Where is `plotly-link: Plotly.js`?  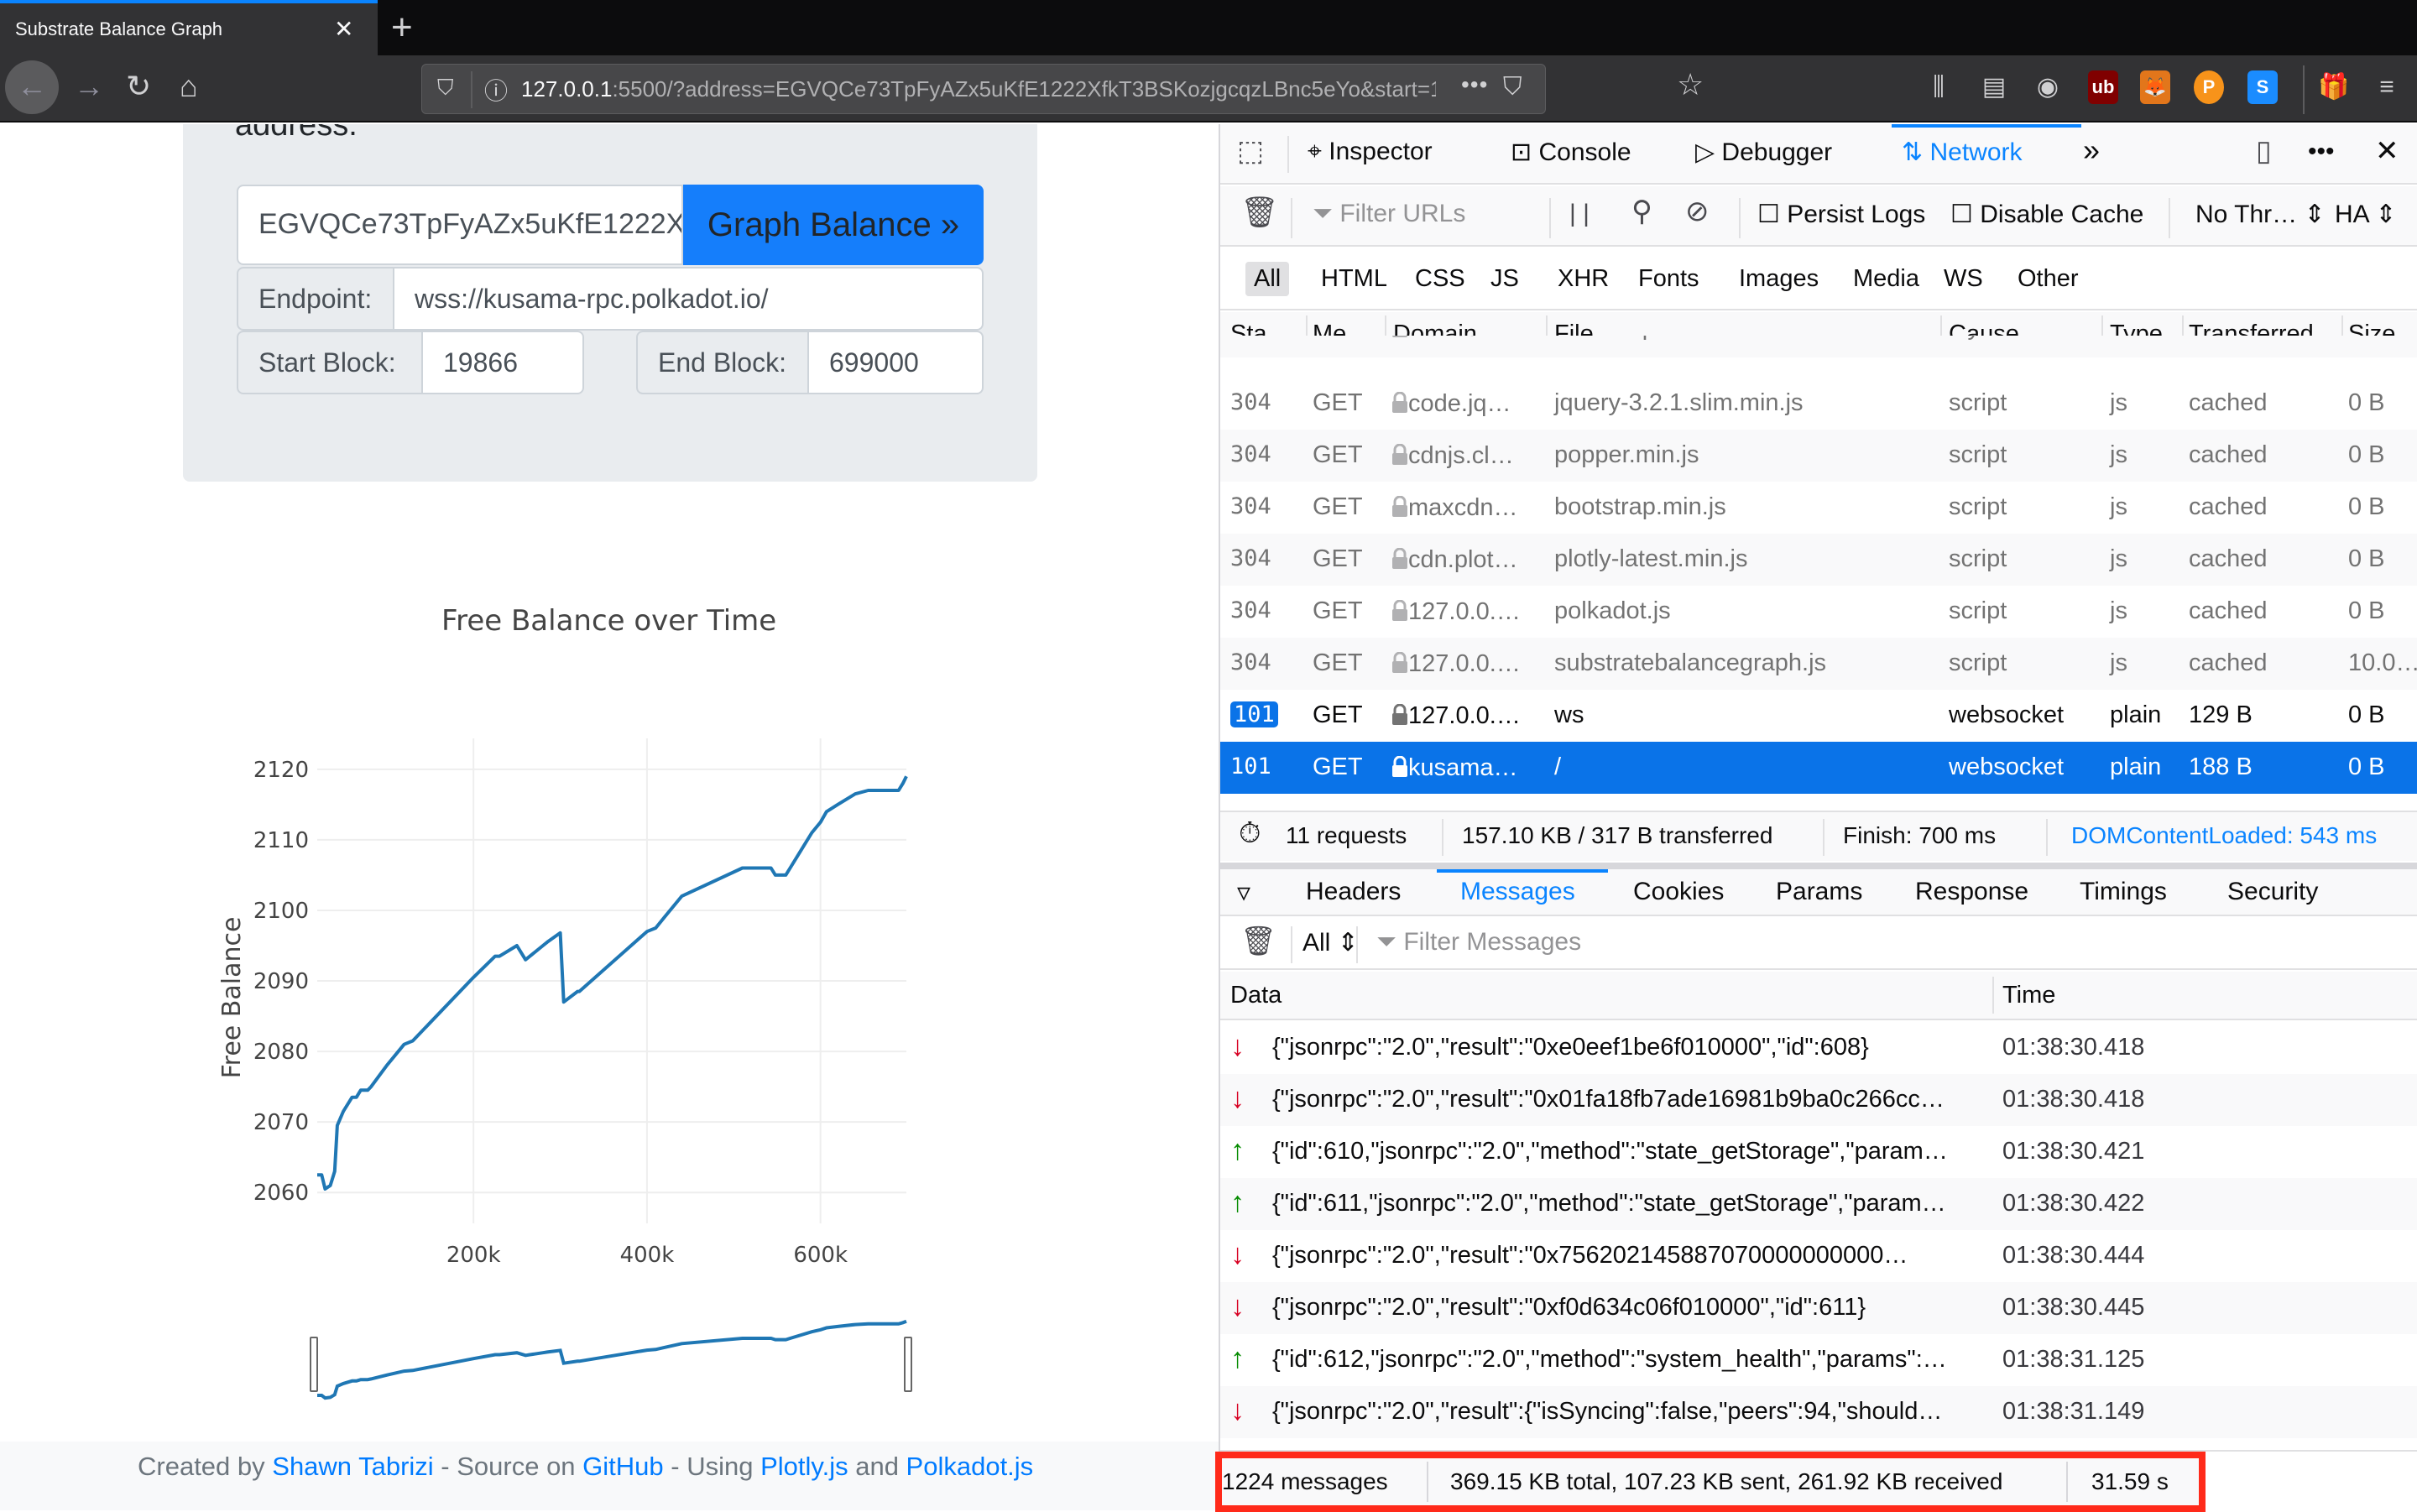
plotly-link: Plotly.js is located at coordinates (804, 1467).